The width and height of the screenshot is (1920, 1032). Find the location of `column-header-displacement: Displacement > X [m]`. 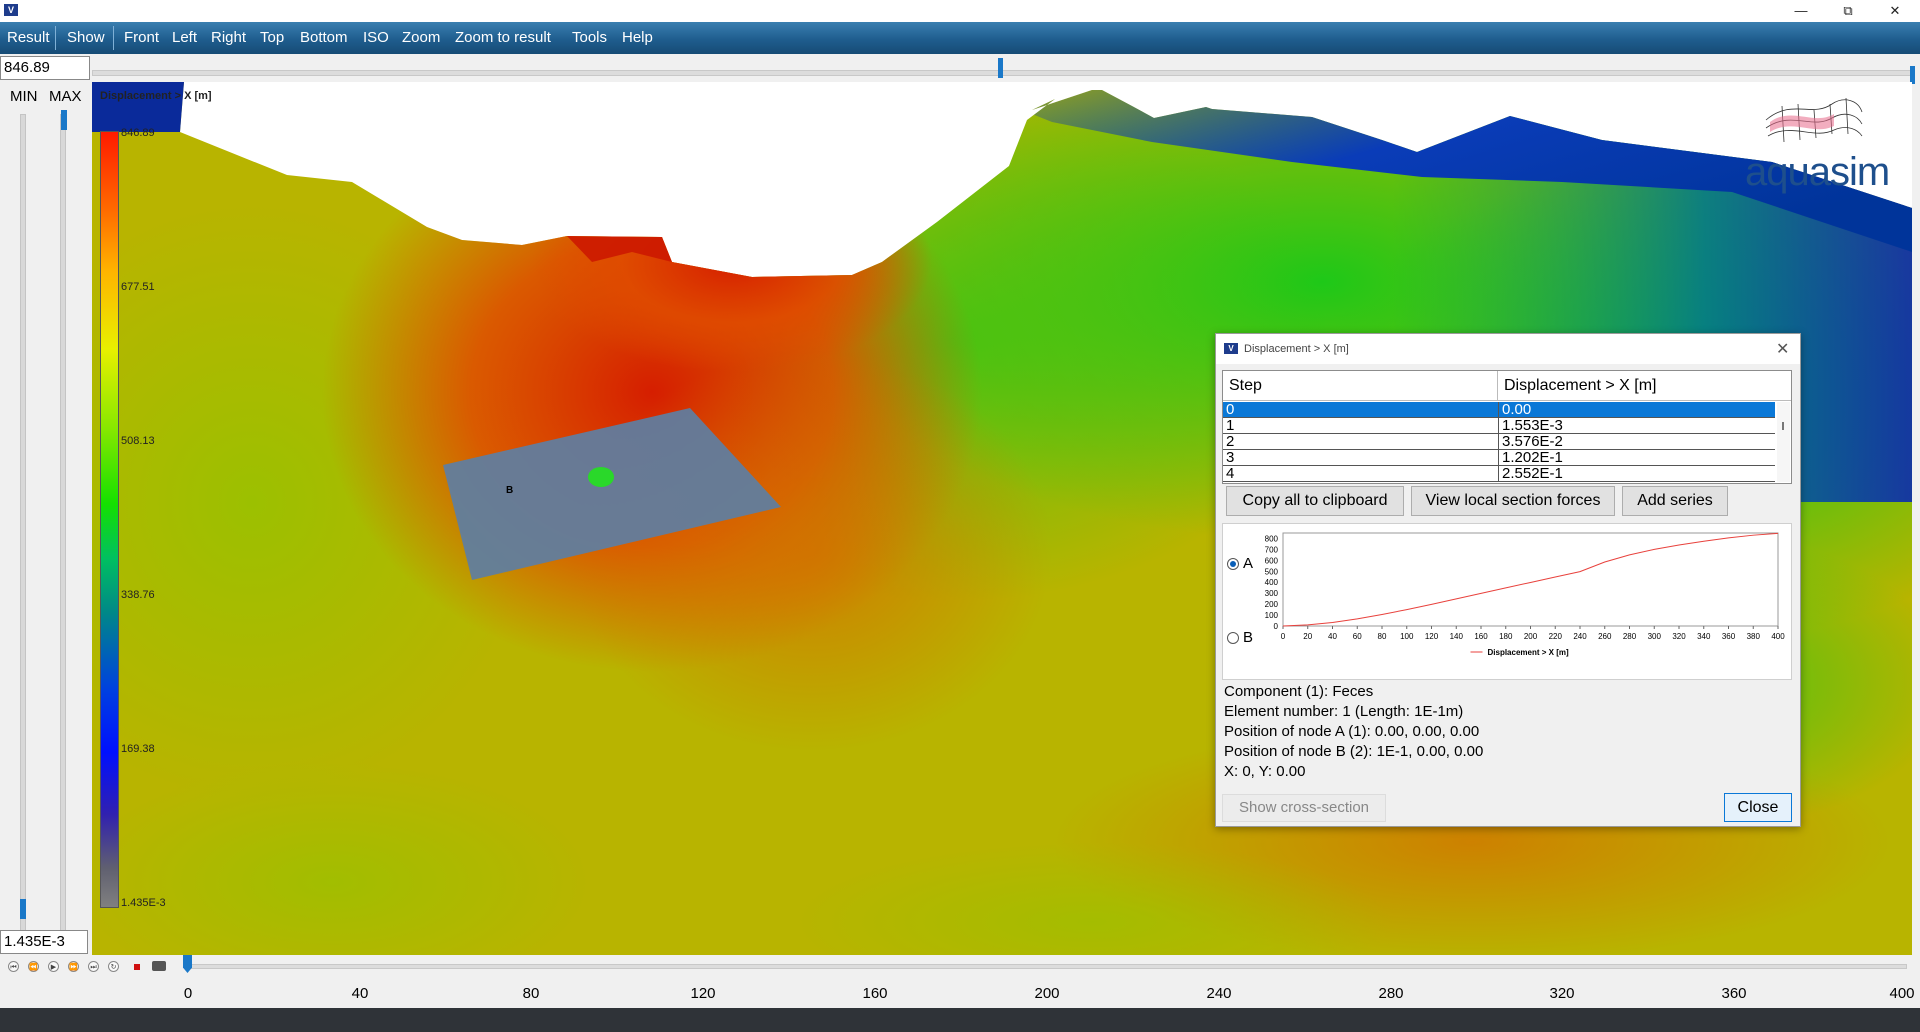

column-header-displacement: Displacement > X [m] is located at coordinates (1644, 386).